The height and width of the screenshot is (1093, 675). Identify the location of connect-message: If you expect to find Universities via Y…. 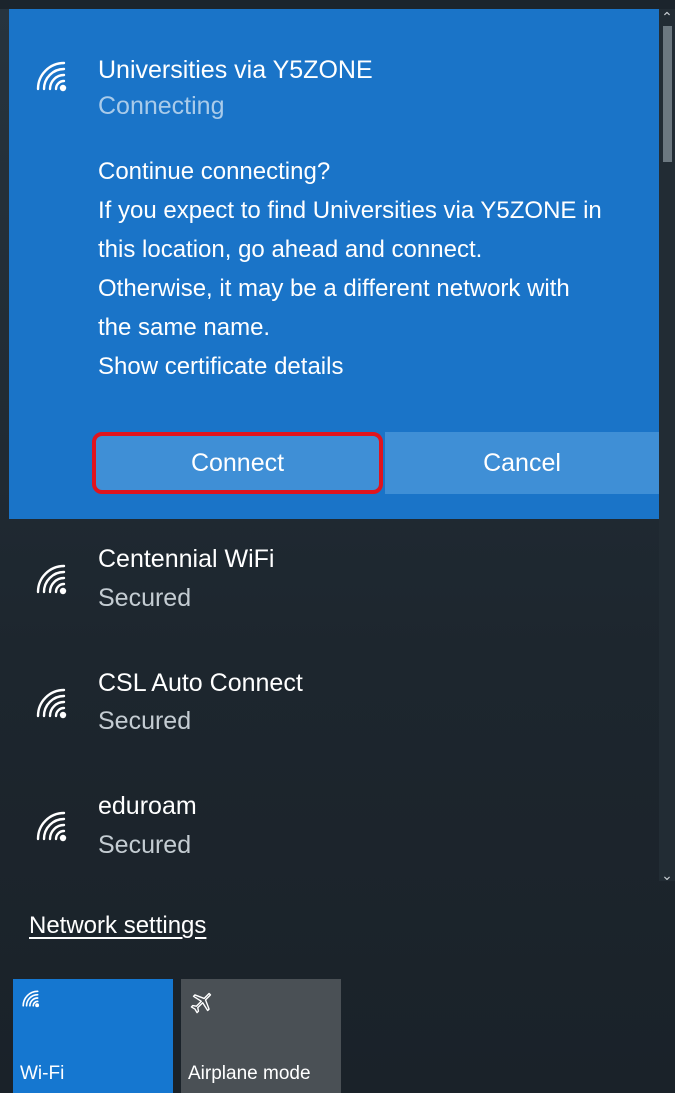
(378, 269).